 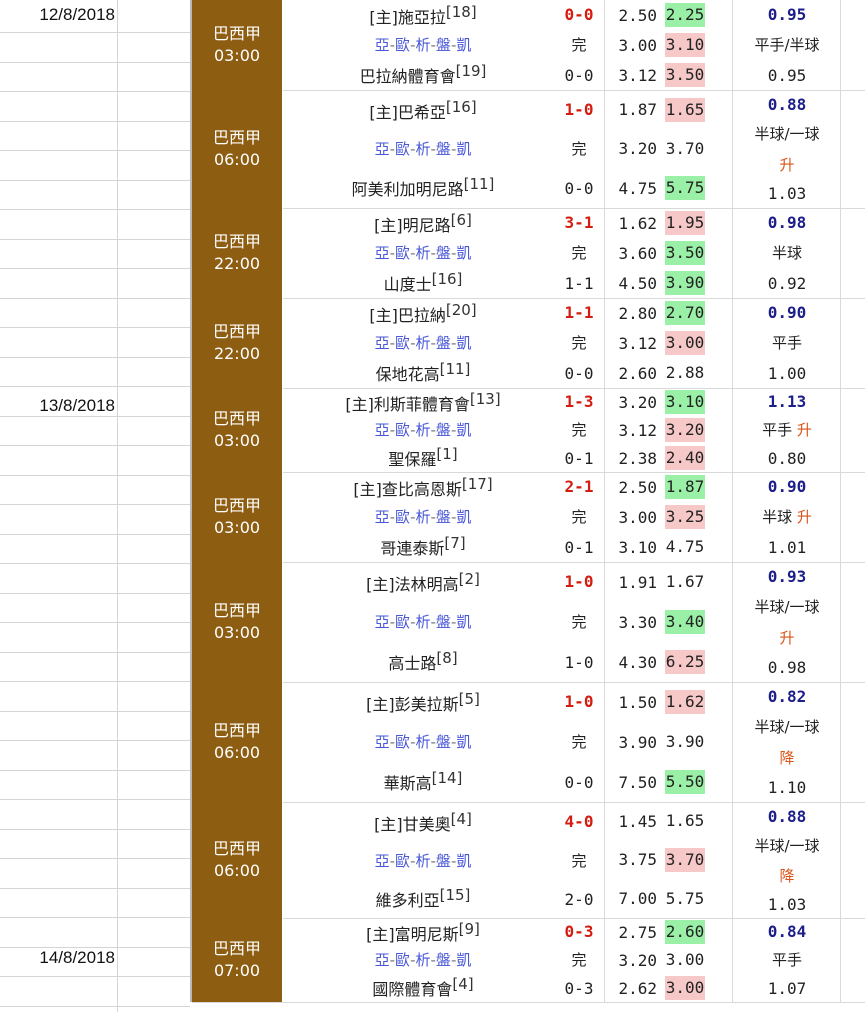 What do you see at coordinates (423, 702) in the screenshot?
I see `home-team: [主]彭美拉斯[5]` at bounding box center [423, 702].